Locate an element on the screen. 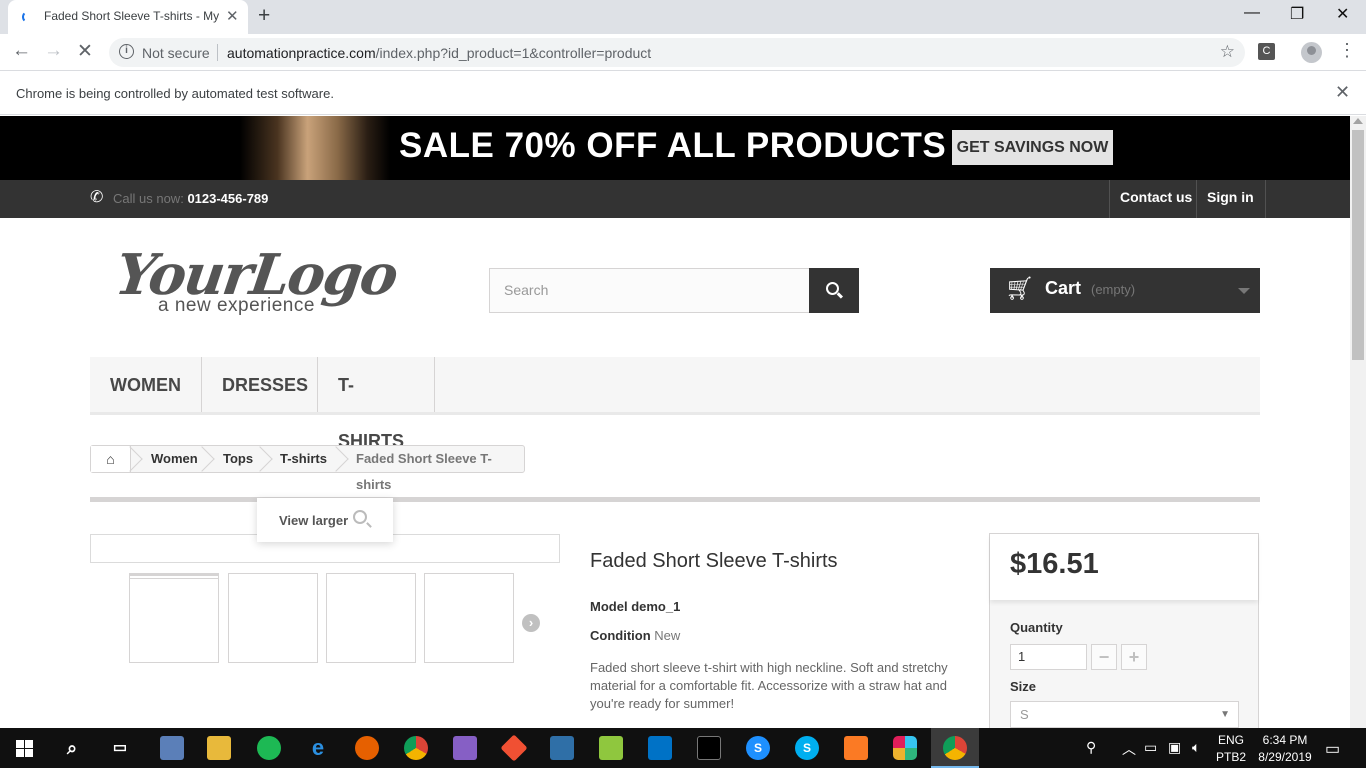 The width and height of the screenshot is (1366, 768). menu-kebab-icon: ⋮ is located at coordinates (1347, 50).